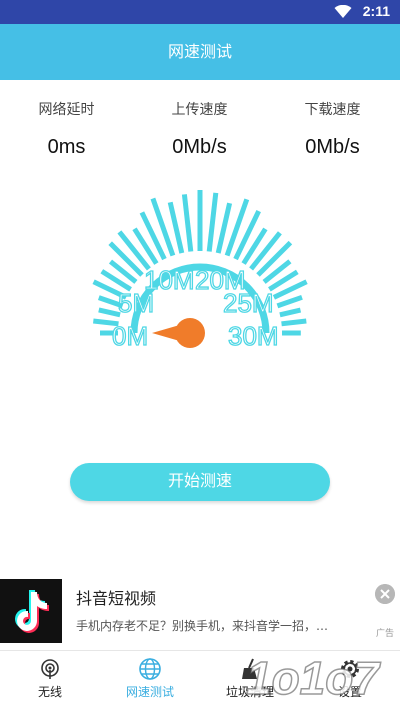 The image size is (400, 710). What do you see at coordinates (150, 669) in the screenshot?
I see `globe-icon` at bounding box center [150, 669].